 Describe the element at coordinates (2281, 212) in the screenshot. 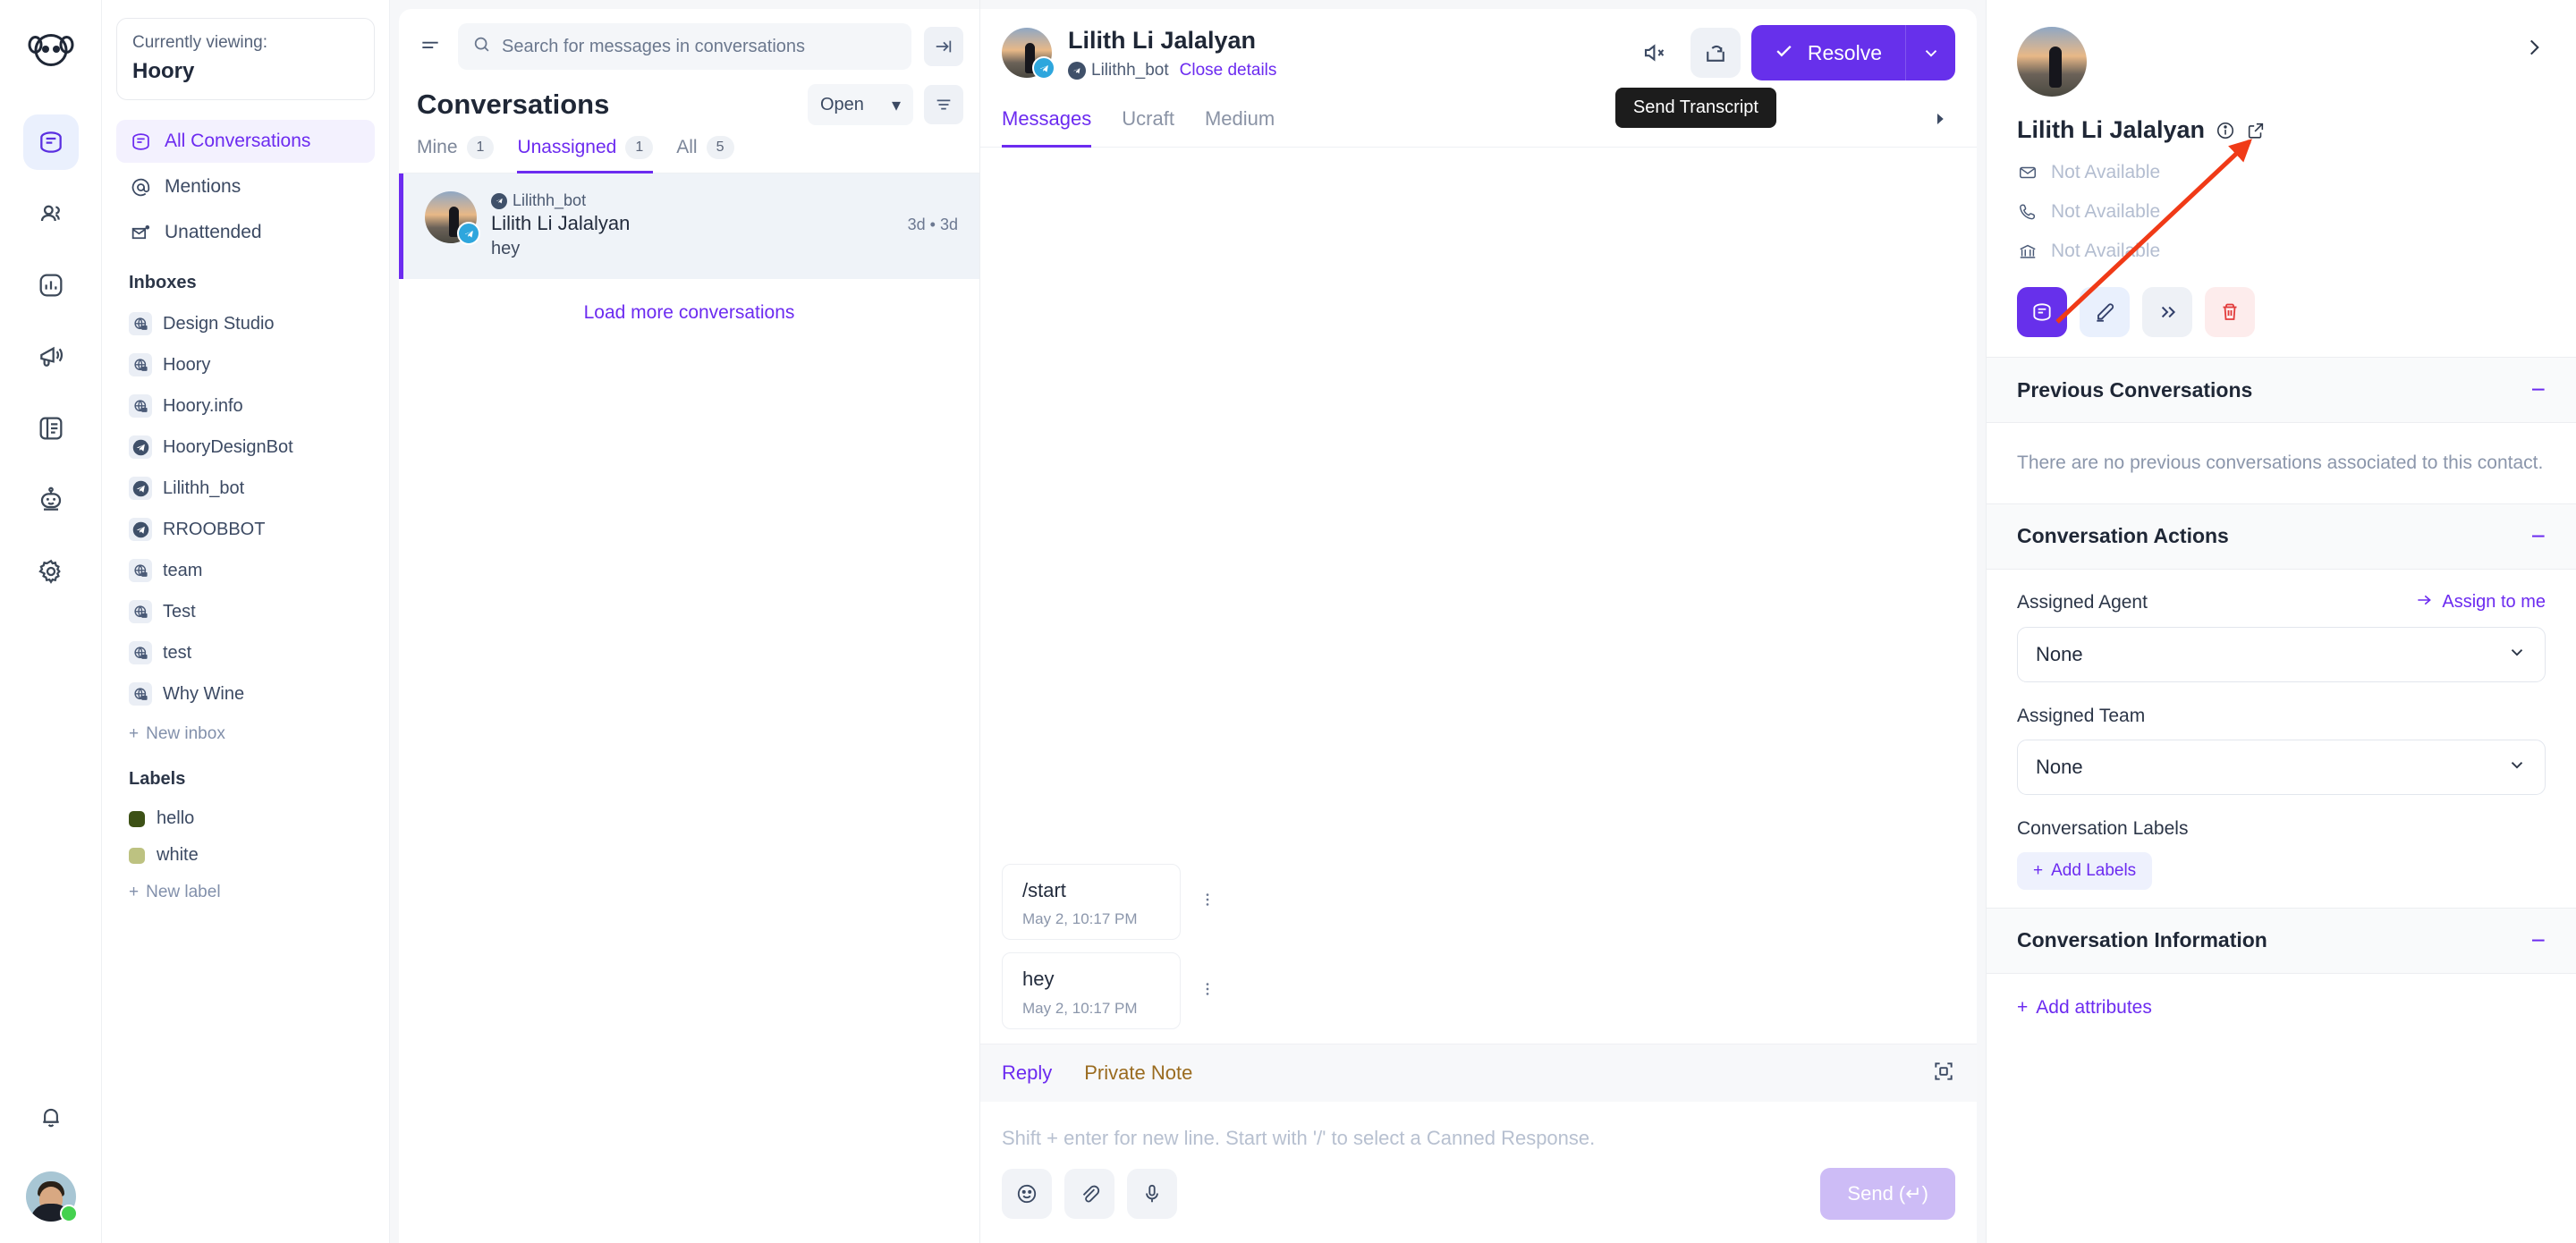

I see `contact-phone-row: Not Available` at that location.